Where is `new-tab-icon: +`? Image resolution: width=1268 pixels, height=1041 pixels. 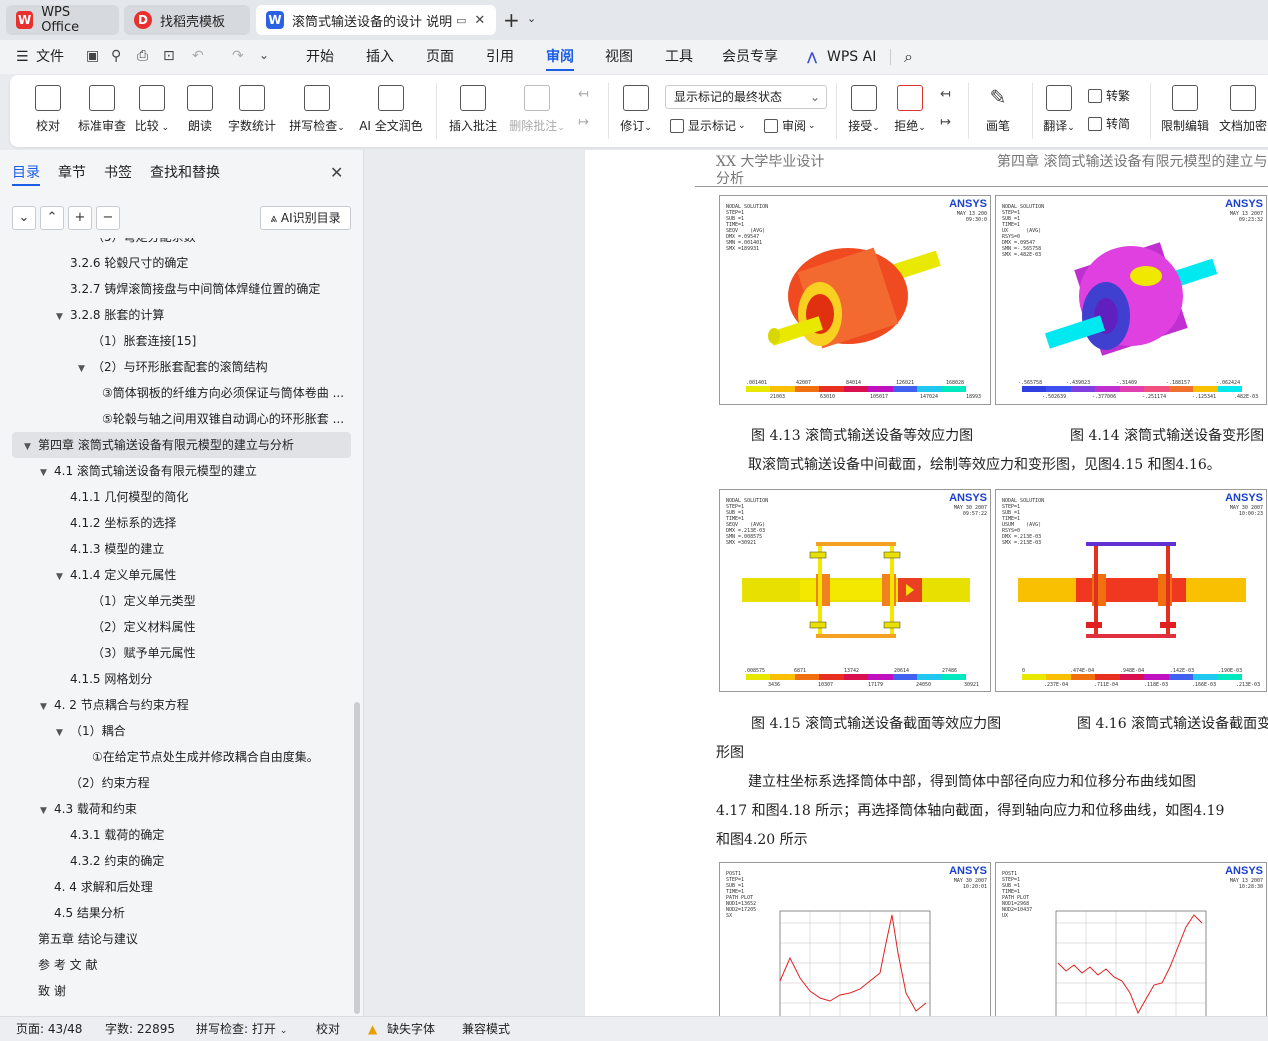 new-tab-icon: + is located at coordinates (511, 20).